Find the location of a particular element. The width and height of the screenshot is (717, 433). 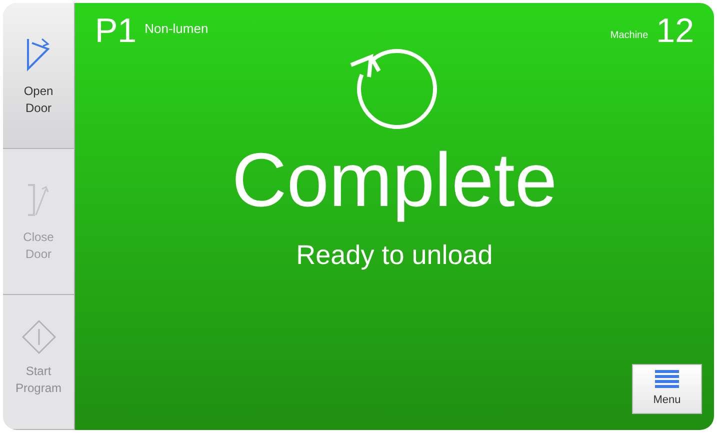

status-message: Ready to unload is located at coordinates (394, 255).